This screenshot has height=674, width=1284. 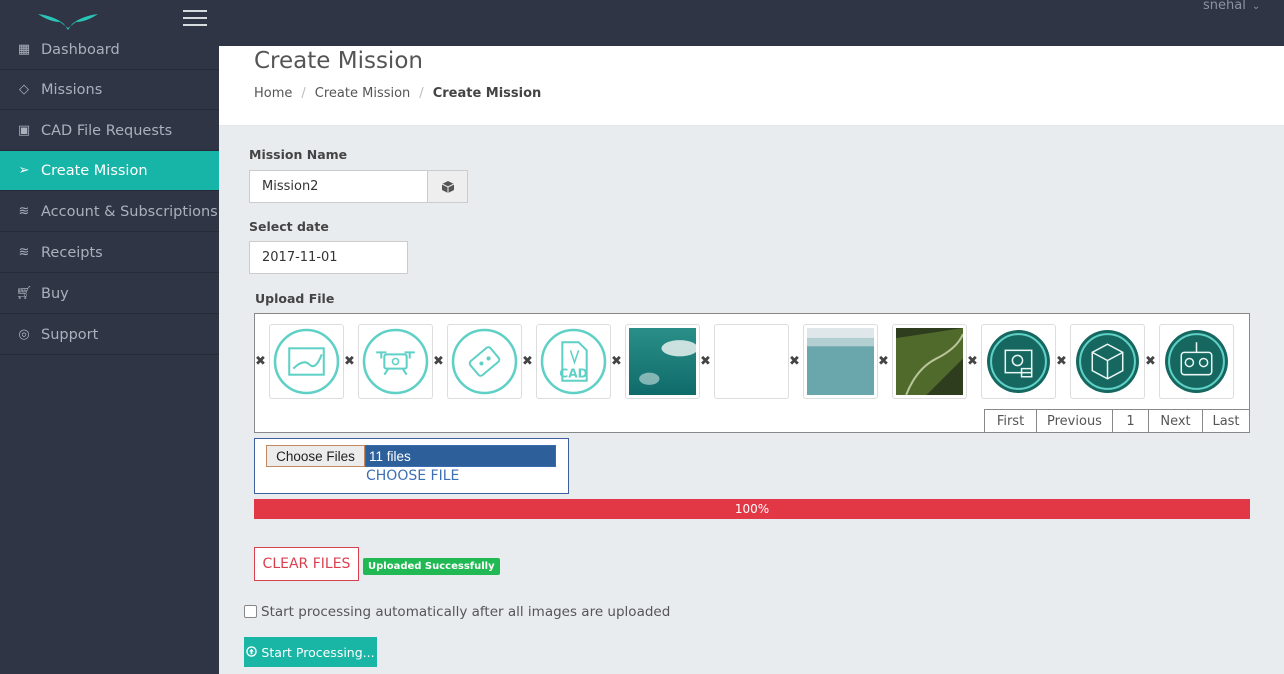 I want to click on thumbnail-aerial-water, so click(x=840, y=361).